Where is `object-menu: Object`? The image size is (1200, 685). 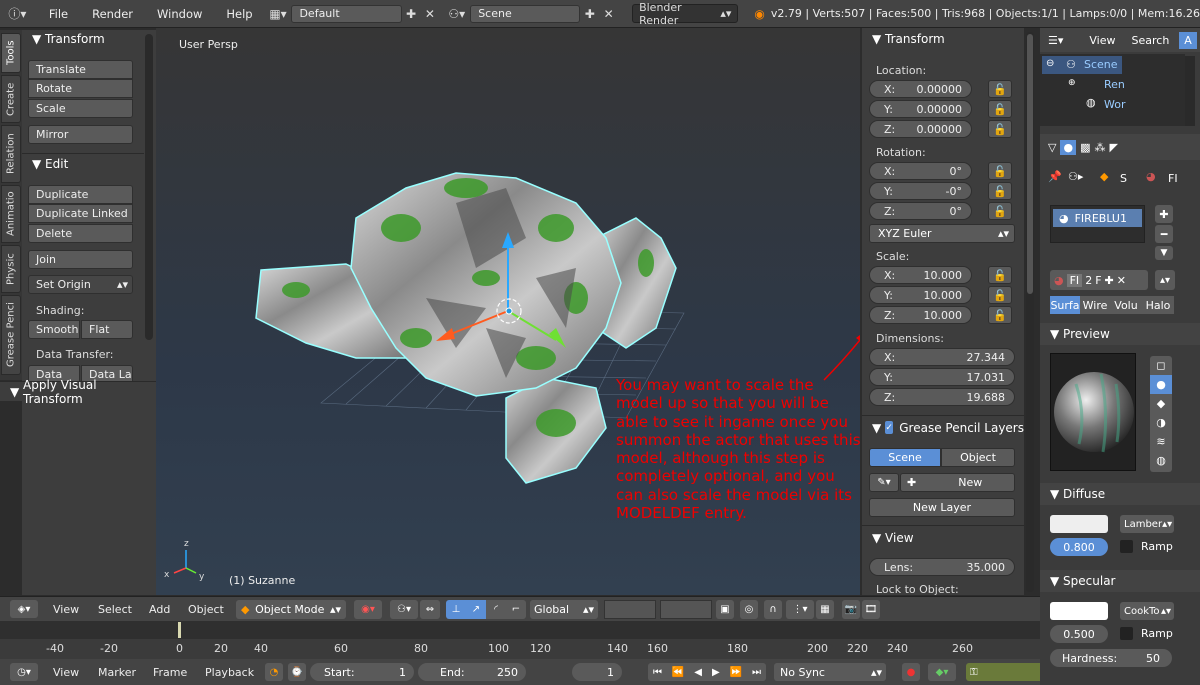 object-menu: Object is located at coordinates (206, 609).